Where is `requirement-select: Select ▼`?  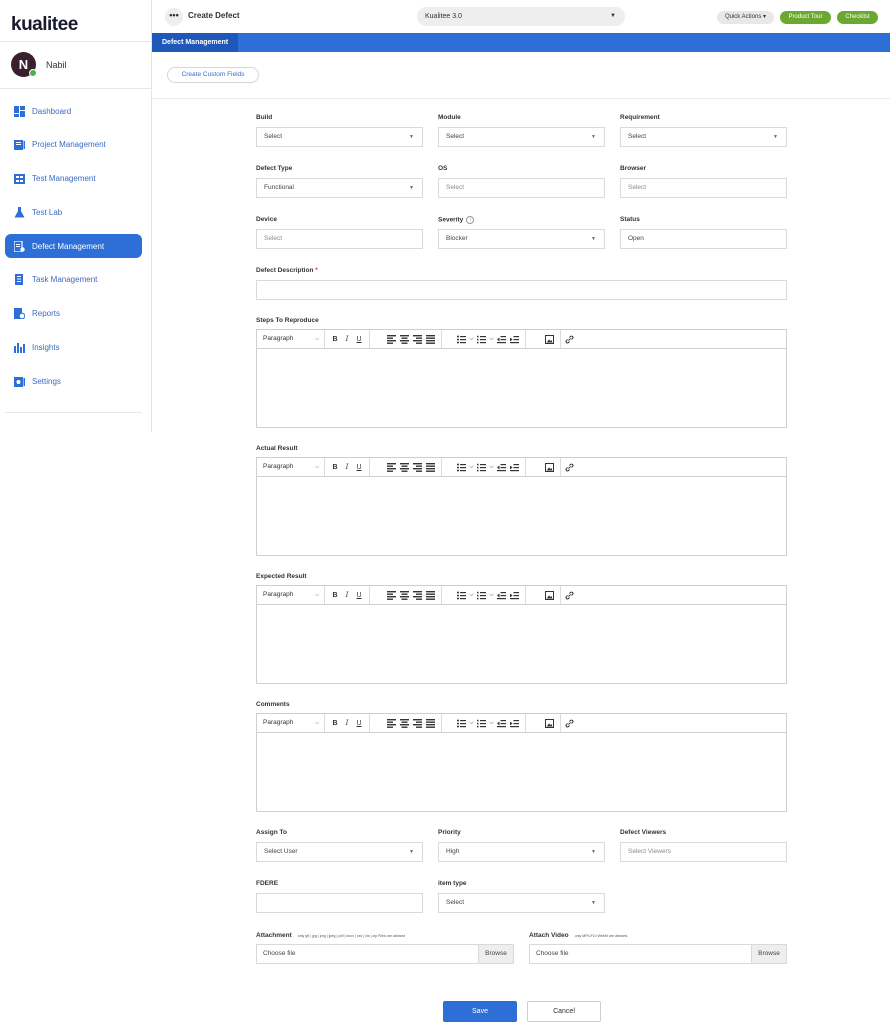 requirement-select: Select ▼ is located at coordinates (703, 137).